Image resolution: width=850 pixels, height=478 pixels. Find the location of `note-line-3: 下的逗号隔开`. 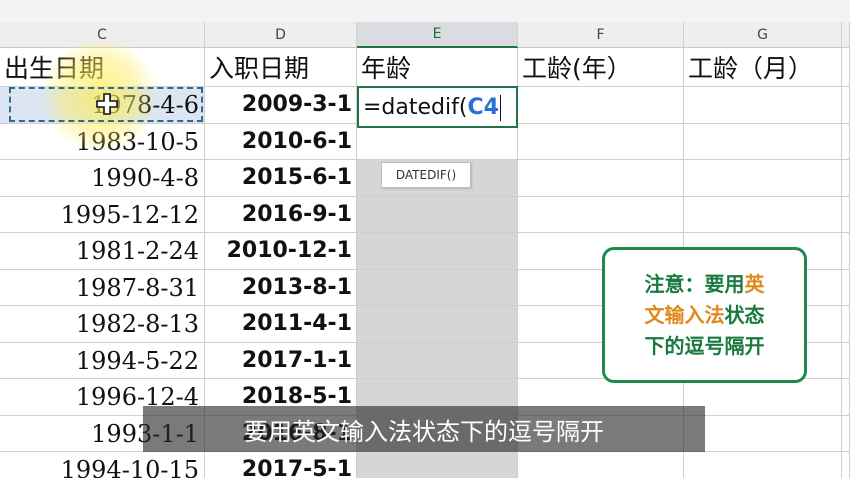

note-line-3: 下的逗号隔开 is located at coordinates (704, 345).